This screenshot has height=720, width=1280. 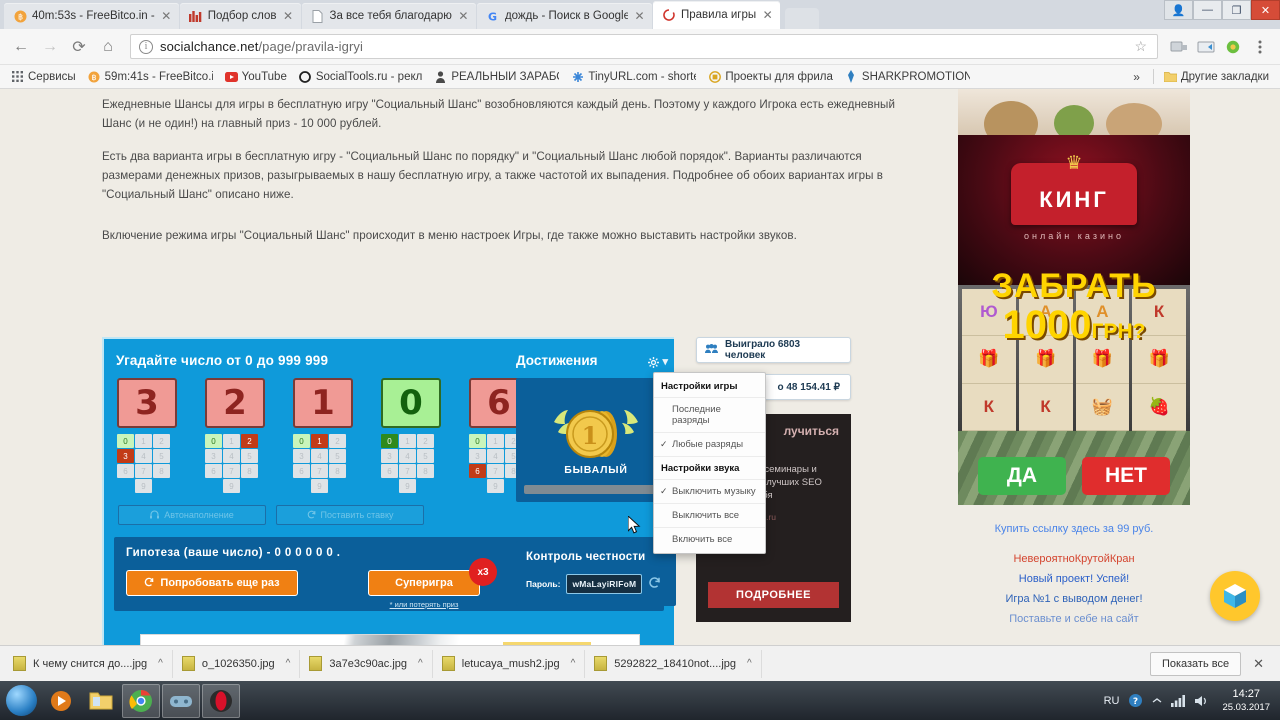 I want to click on language-indicator: RU, so click(x=1112, y=701).